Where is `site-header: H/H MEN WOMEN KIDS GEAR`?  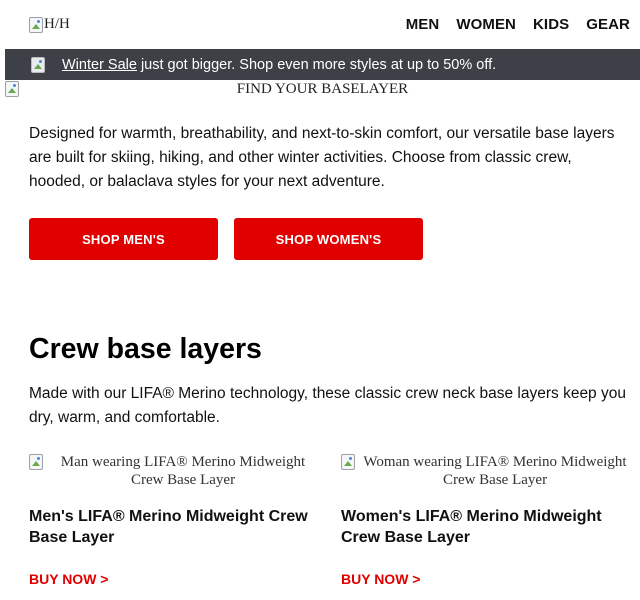
site-header: H/H MEN WOMEN KIDS GEAR is located at coordinates (320, 24).